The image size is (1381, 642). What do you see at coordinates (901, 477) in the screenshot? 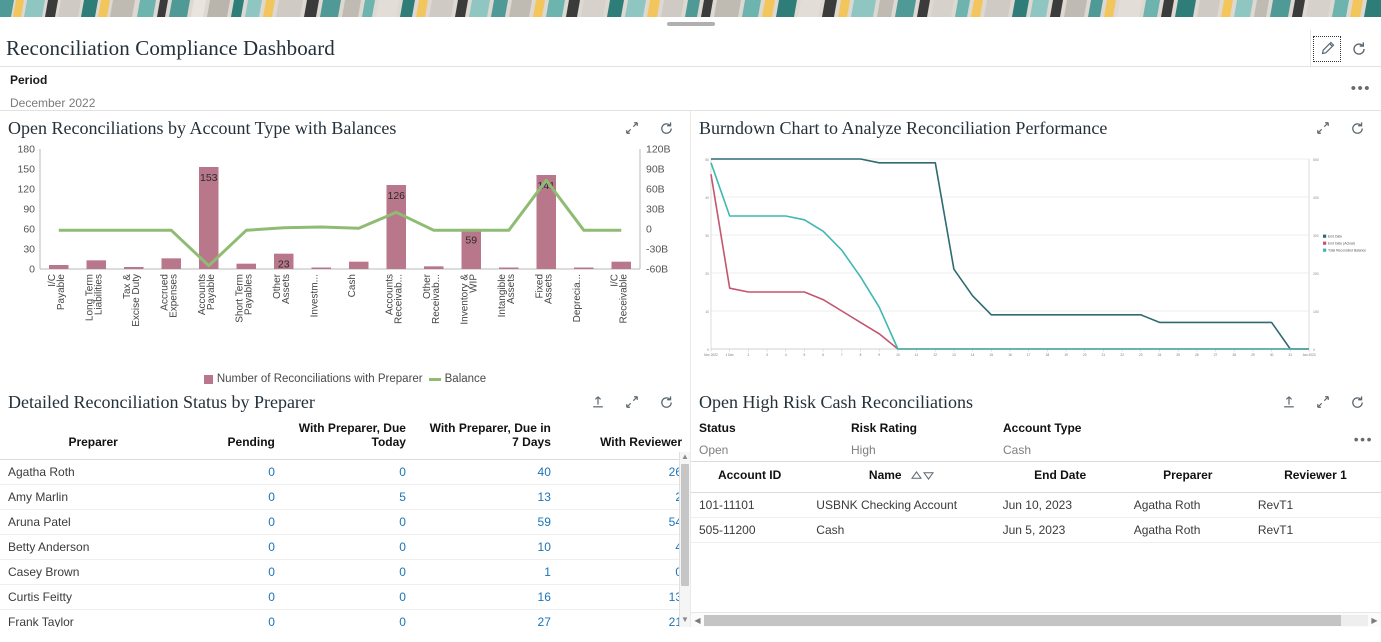
I see `col-name: Name` at bounding box center [901, 477].